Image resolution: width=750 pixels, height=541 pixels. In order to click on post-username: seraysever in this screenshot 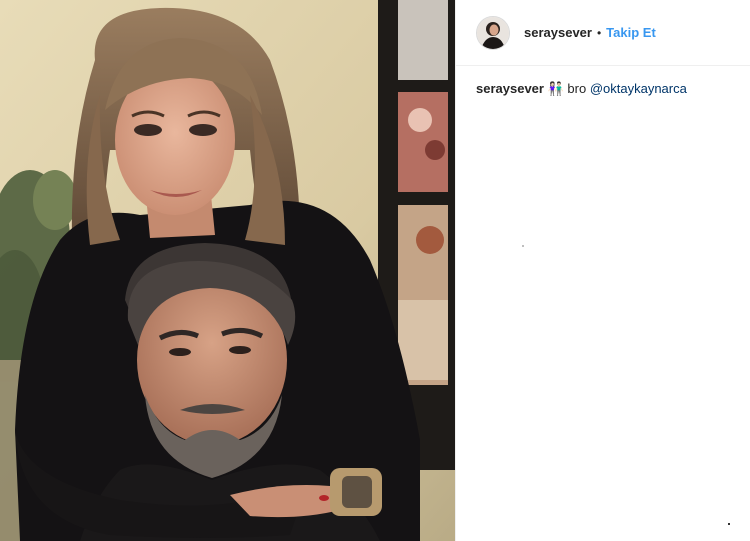, I will do `click(558, 32)`.